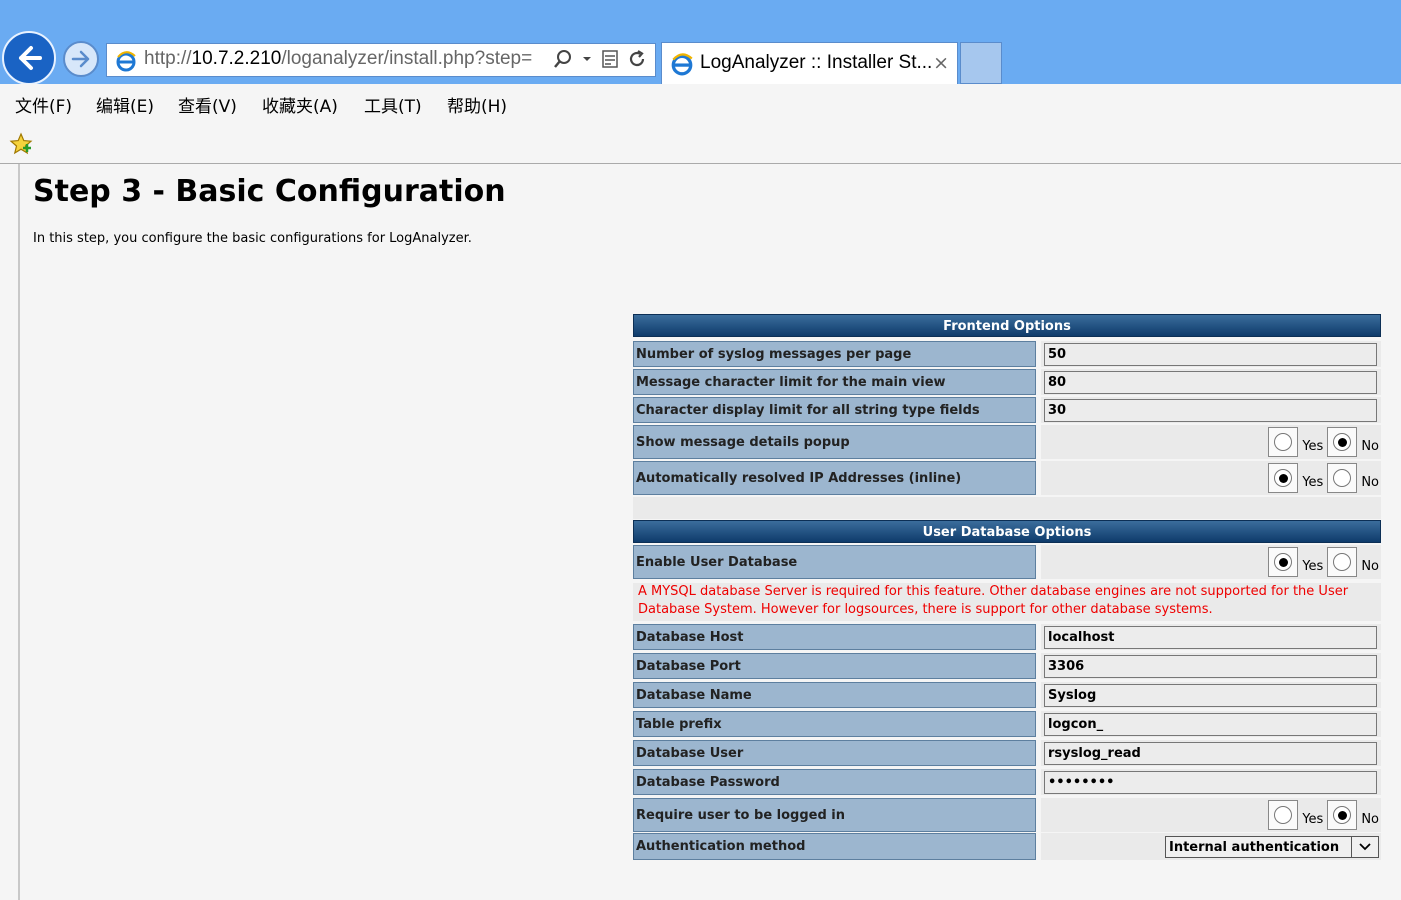  I want to click on setting-row: Database User rsyslog_read, so click(1007, 753).